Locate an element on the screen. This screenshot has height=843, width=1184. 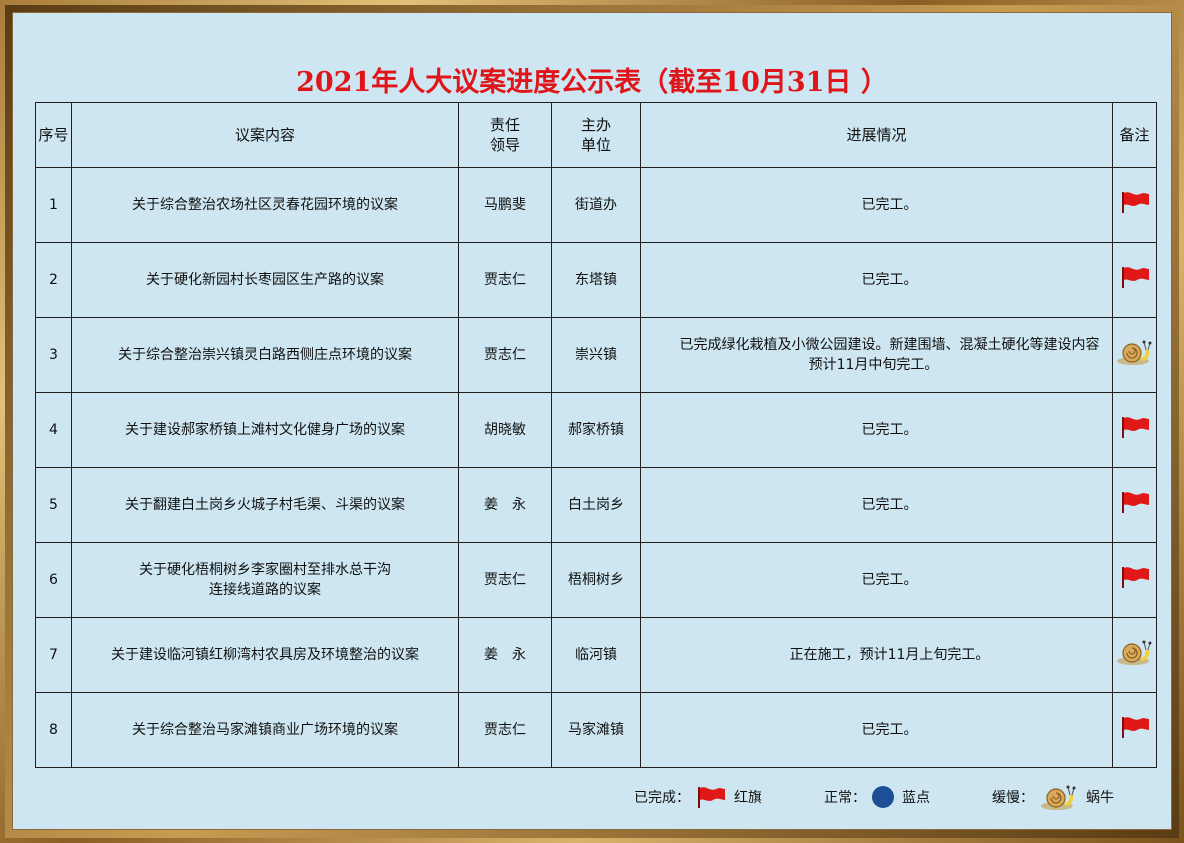
cell-content: 关于综合整治崇兴镇灵白路西侧庄点环境的议案 is located at coordinates (265, 355).